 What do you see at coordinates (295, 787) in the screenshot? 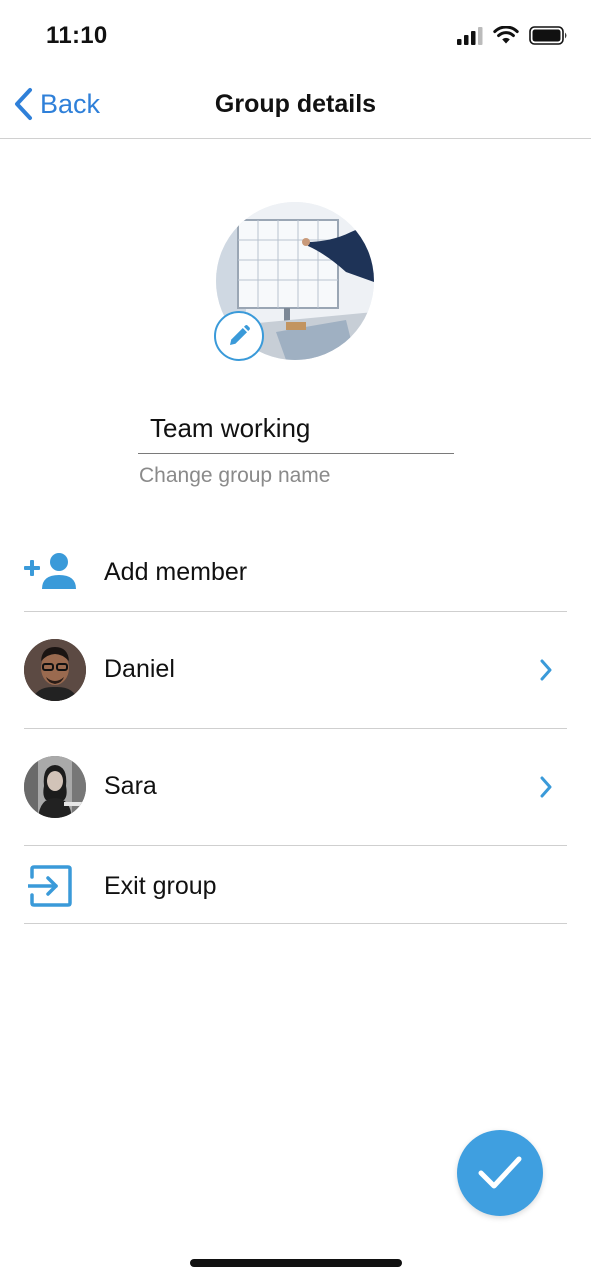
I see `member-row-sara: Sara` at bounding box center [295, 787].